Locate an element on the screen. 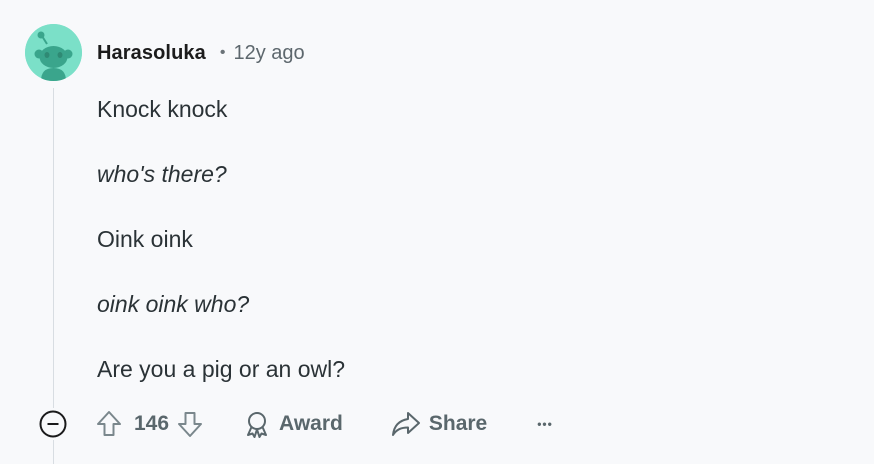 The image size is (874, 464). downvote-button is located at coordinates (190, 424).